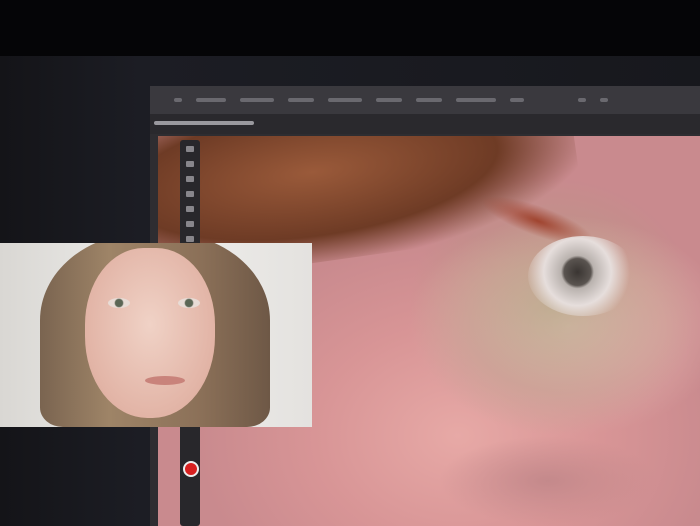 Image resolution: width=700 pixels, height=526 pixels. I want to click on dark-top-band, so click(350, 28).